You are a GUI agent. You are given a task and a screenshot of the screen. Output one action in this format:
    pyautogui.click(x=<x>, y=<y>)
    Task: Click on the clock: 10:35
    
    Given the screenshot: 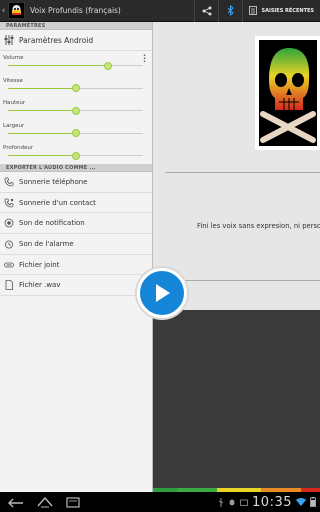 What is the action you would take?
    pyautogui.click(x=272, y=502)
    